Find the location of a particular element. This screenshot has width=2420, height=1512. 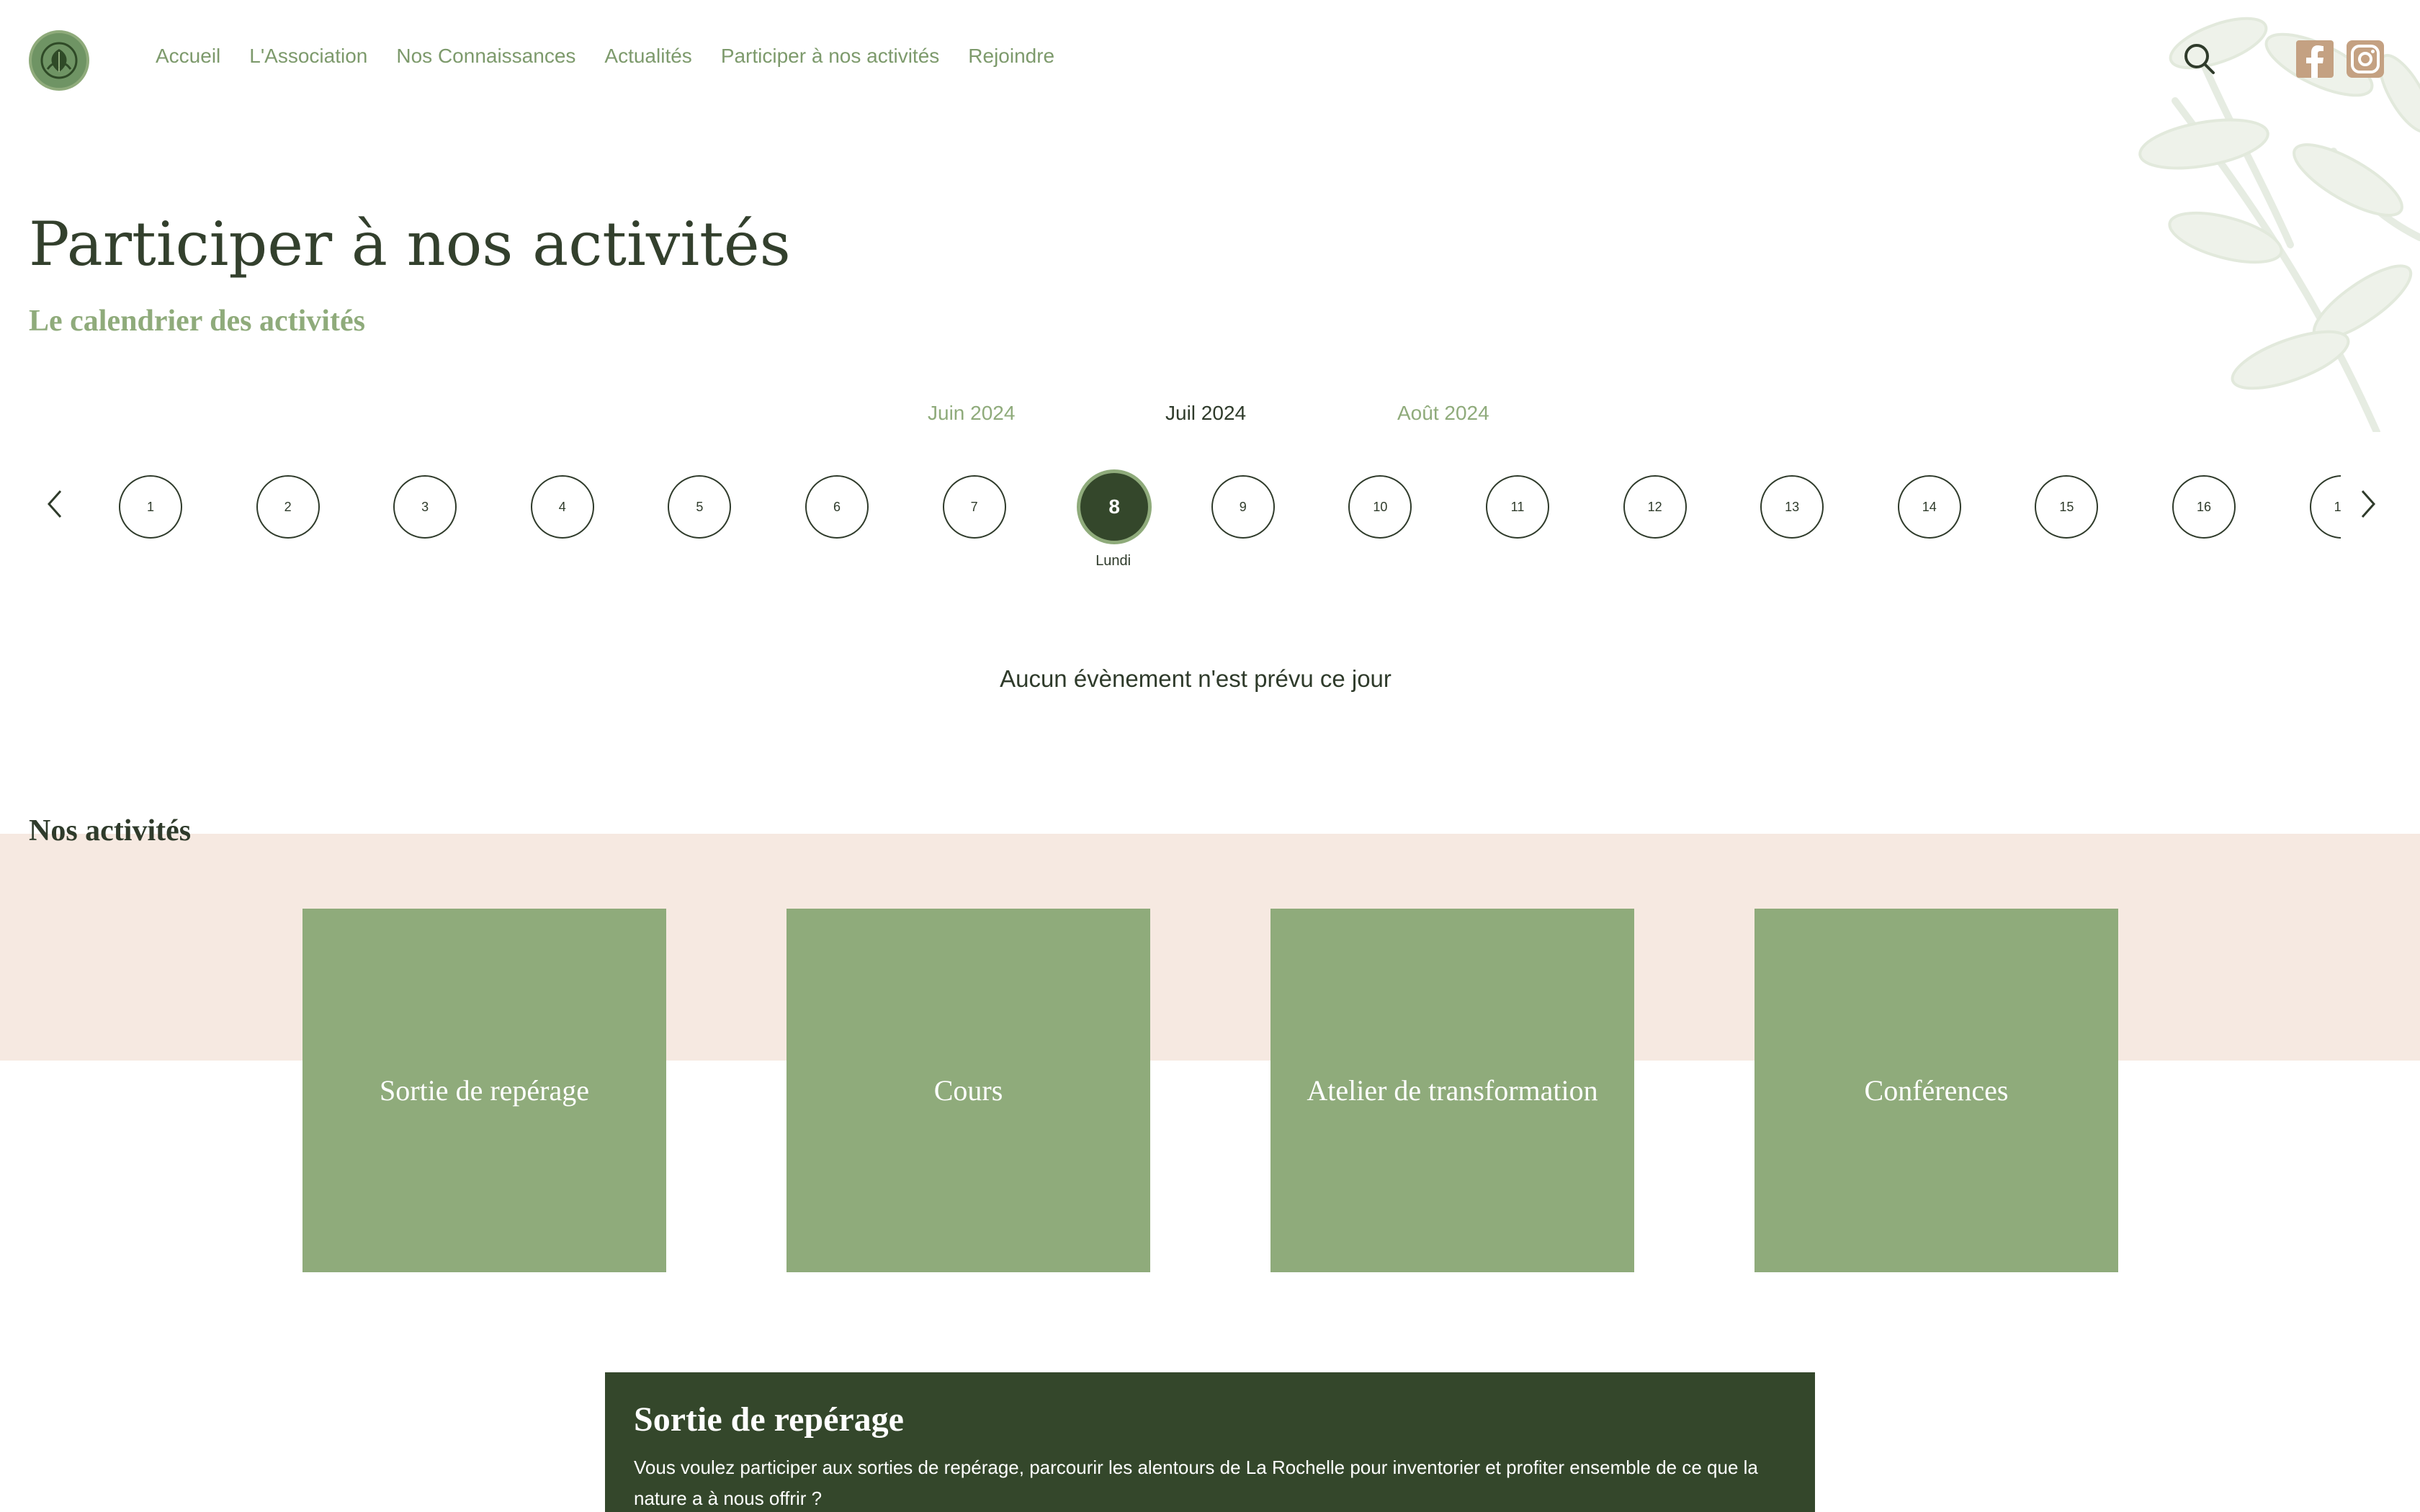

search-icon is located at coordinates (2199, 59).